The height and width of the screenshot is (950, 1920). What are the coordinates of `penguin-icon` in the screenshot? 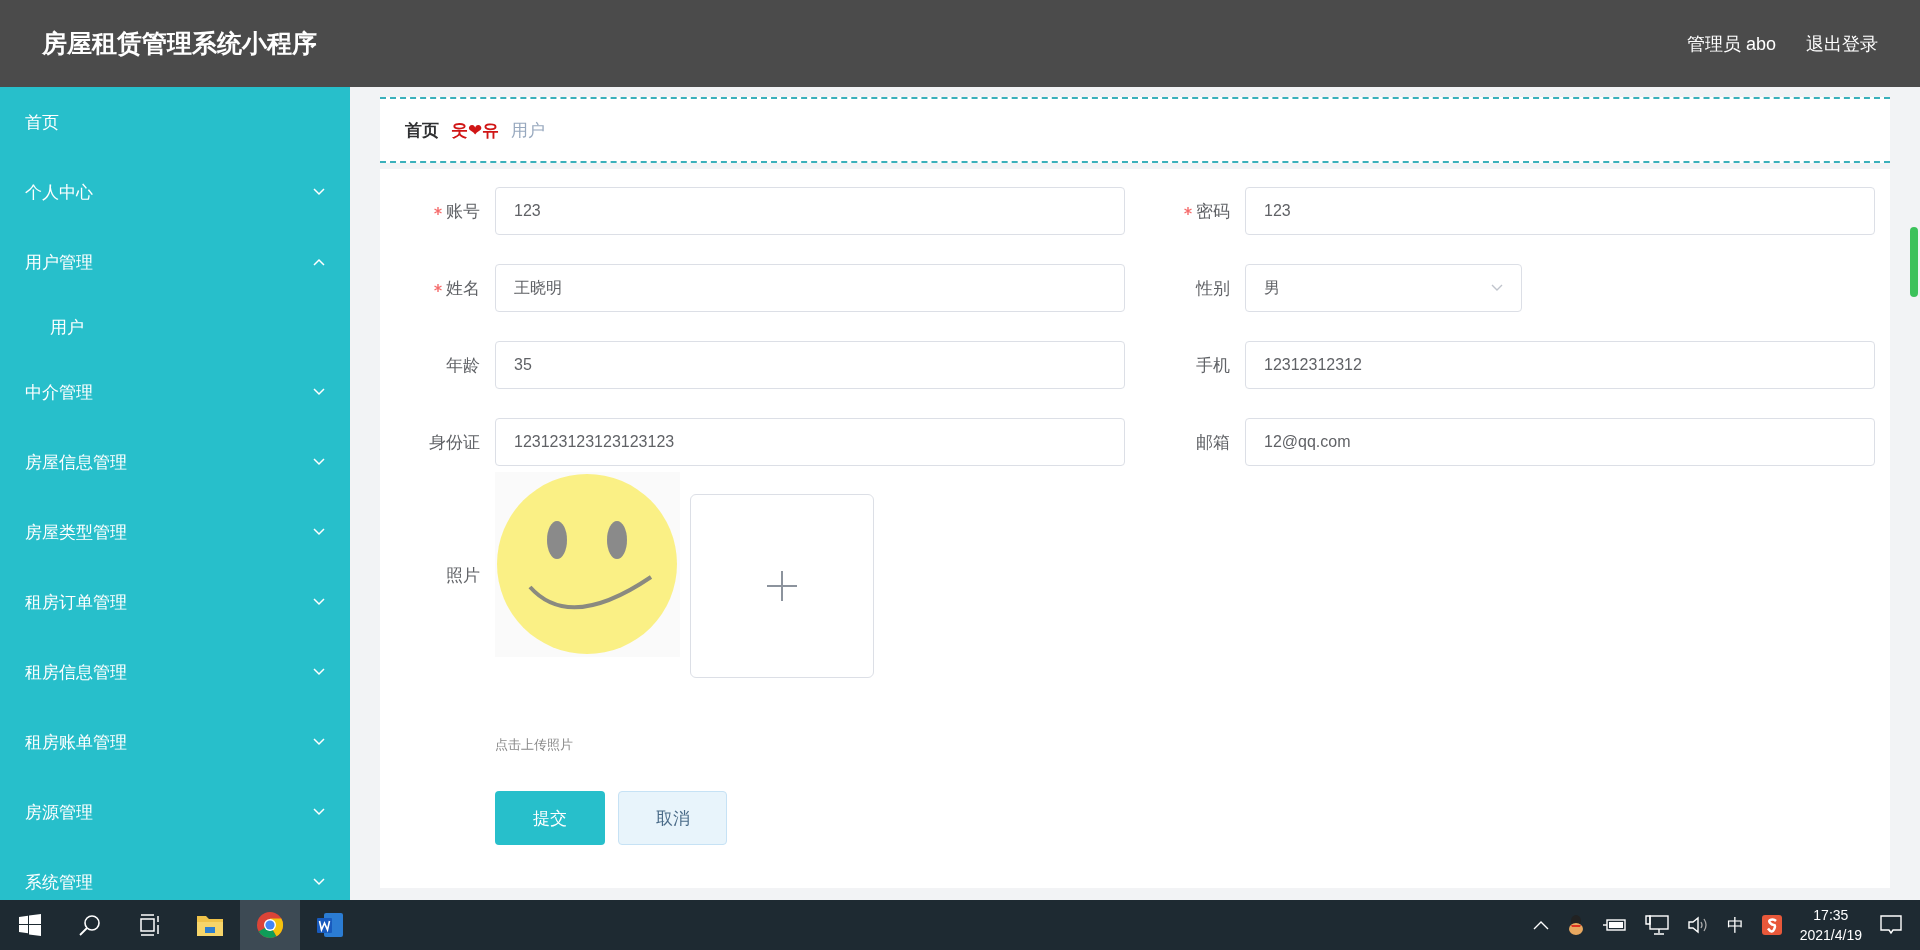 It's located at (1575, 925).